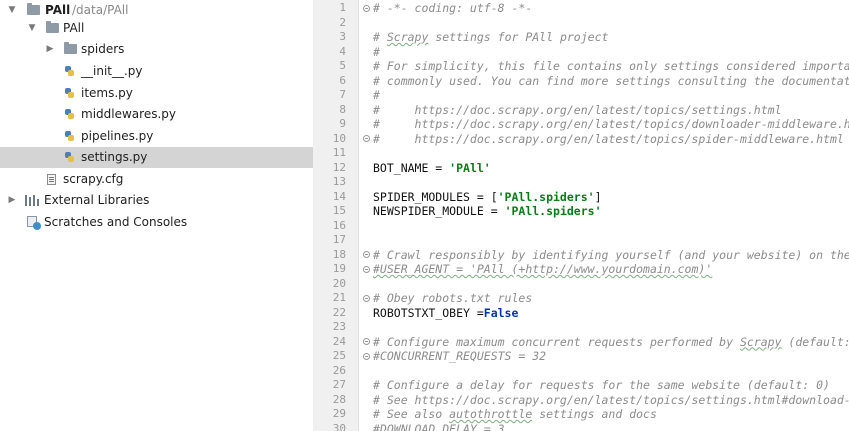  Describe the element at coordinates (339, 196) in the screenshot. I see `line-number: 14` at that location.